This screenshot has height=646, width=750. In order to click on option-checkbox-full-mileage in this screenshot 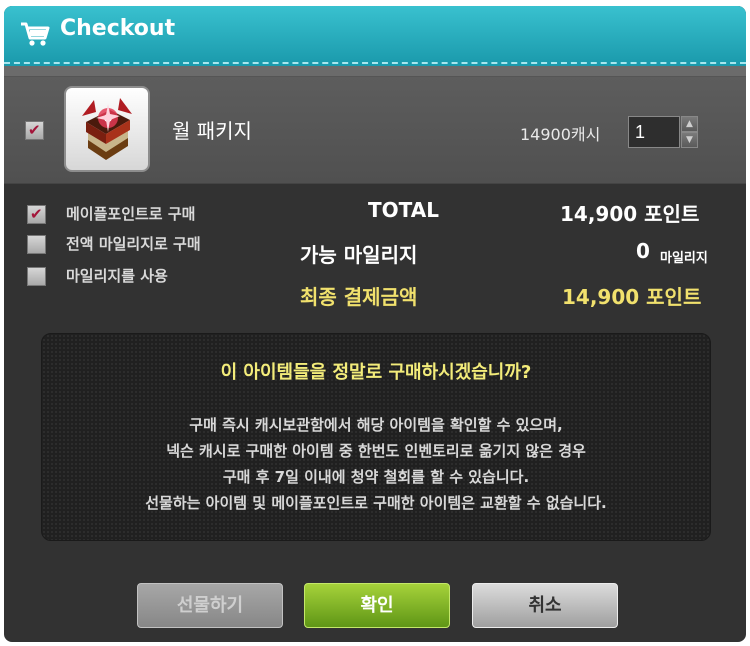, I will do `click(36, 244)`.